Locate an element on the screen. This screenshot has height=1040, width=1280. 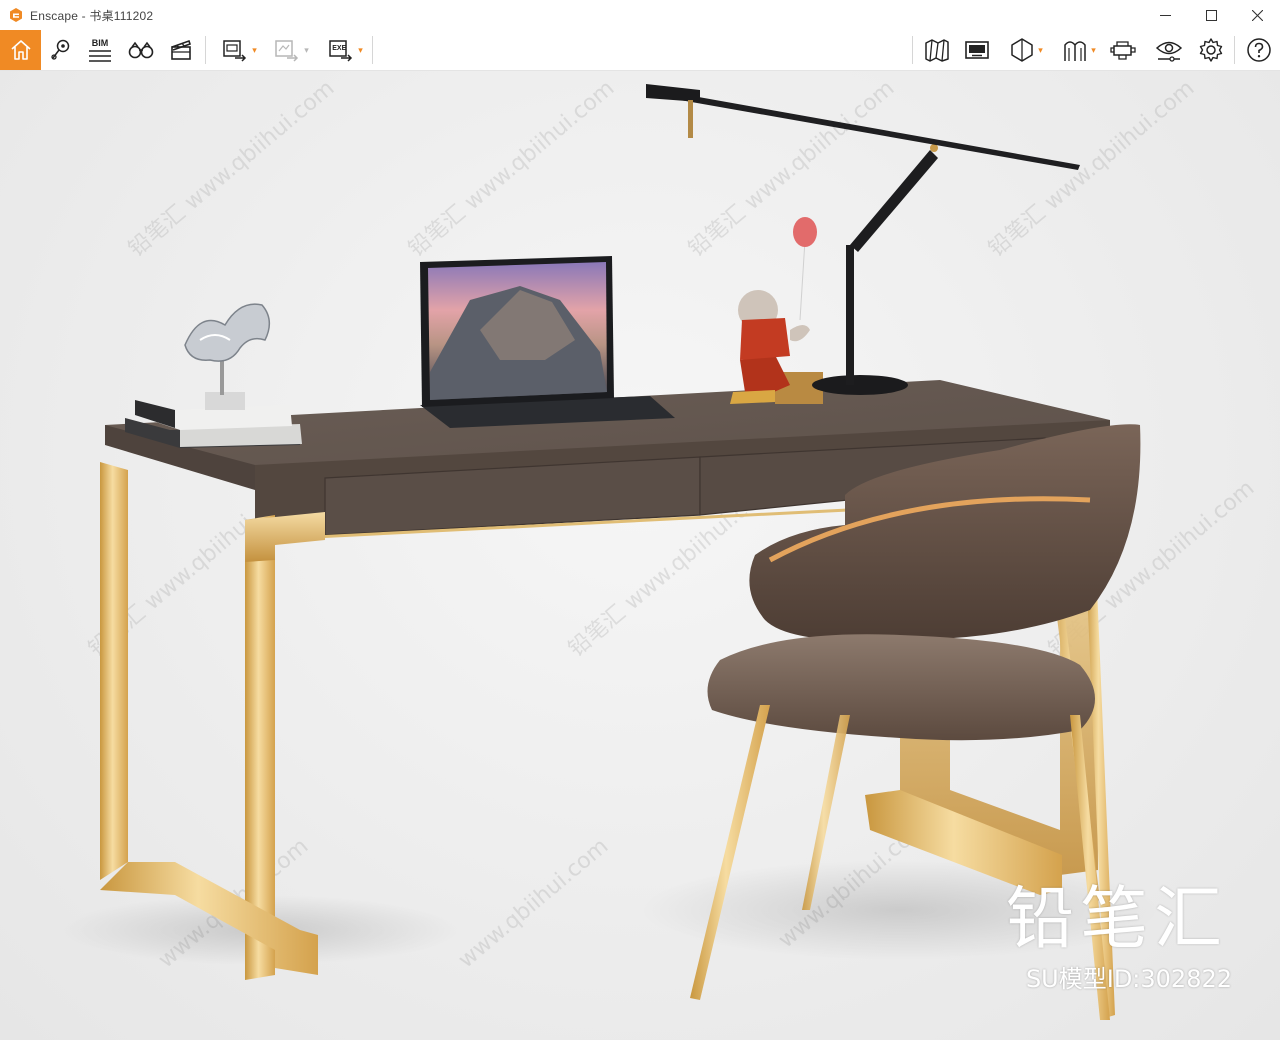
close-icon is located at coordinates (1257, 15).